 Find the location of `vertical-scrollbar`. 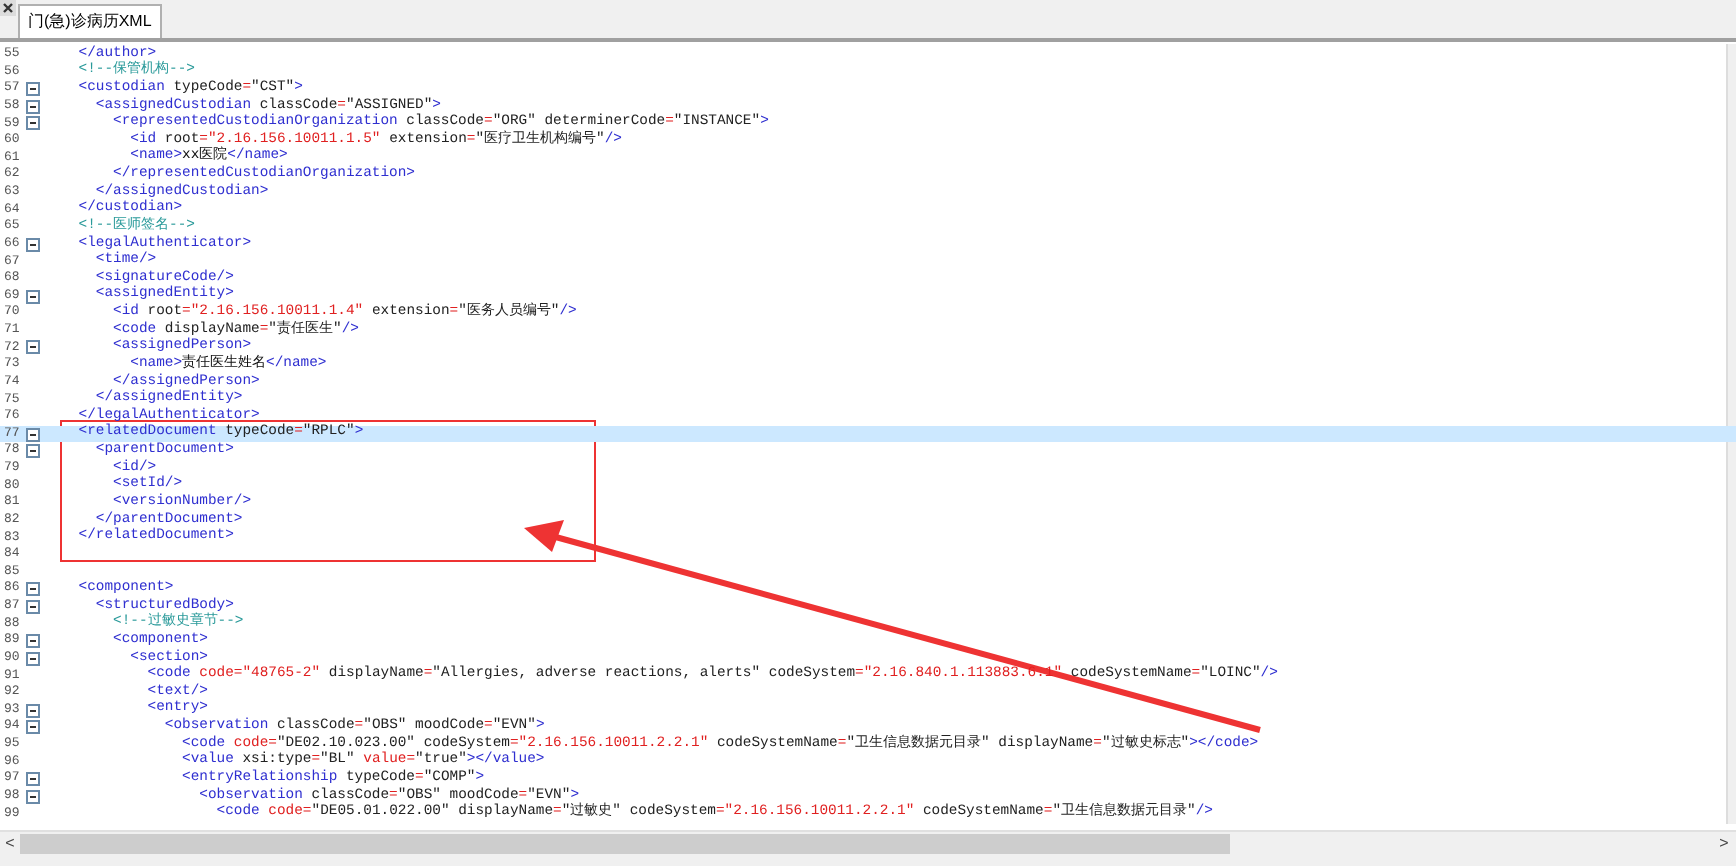

vertical-scrollbar is located at coordinates (1731, 434).